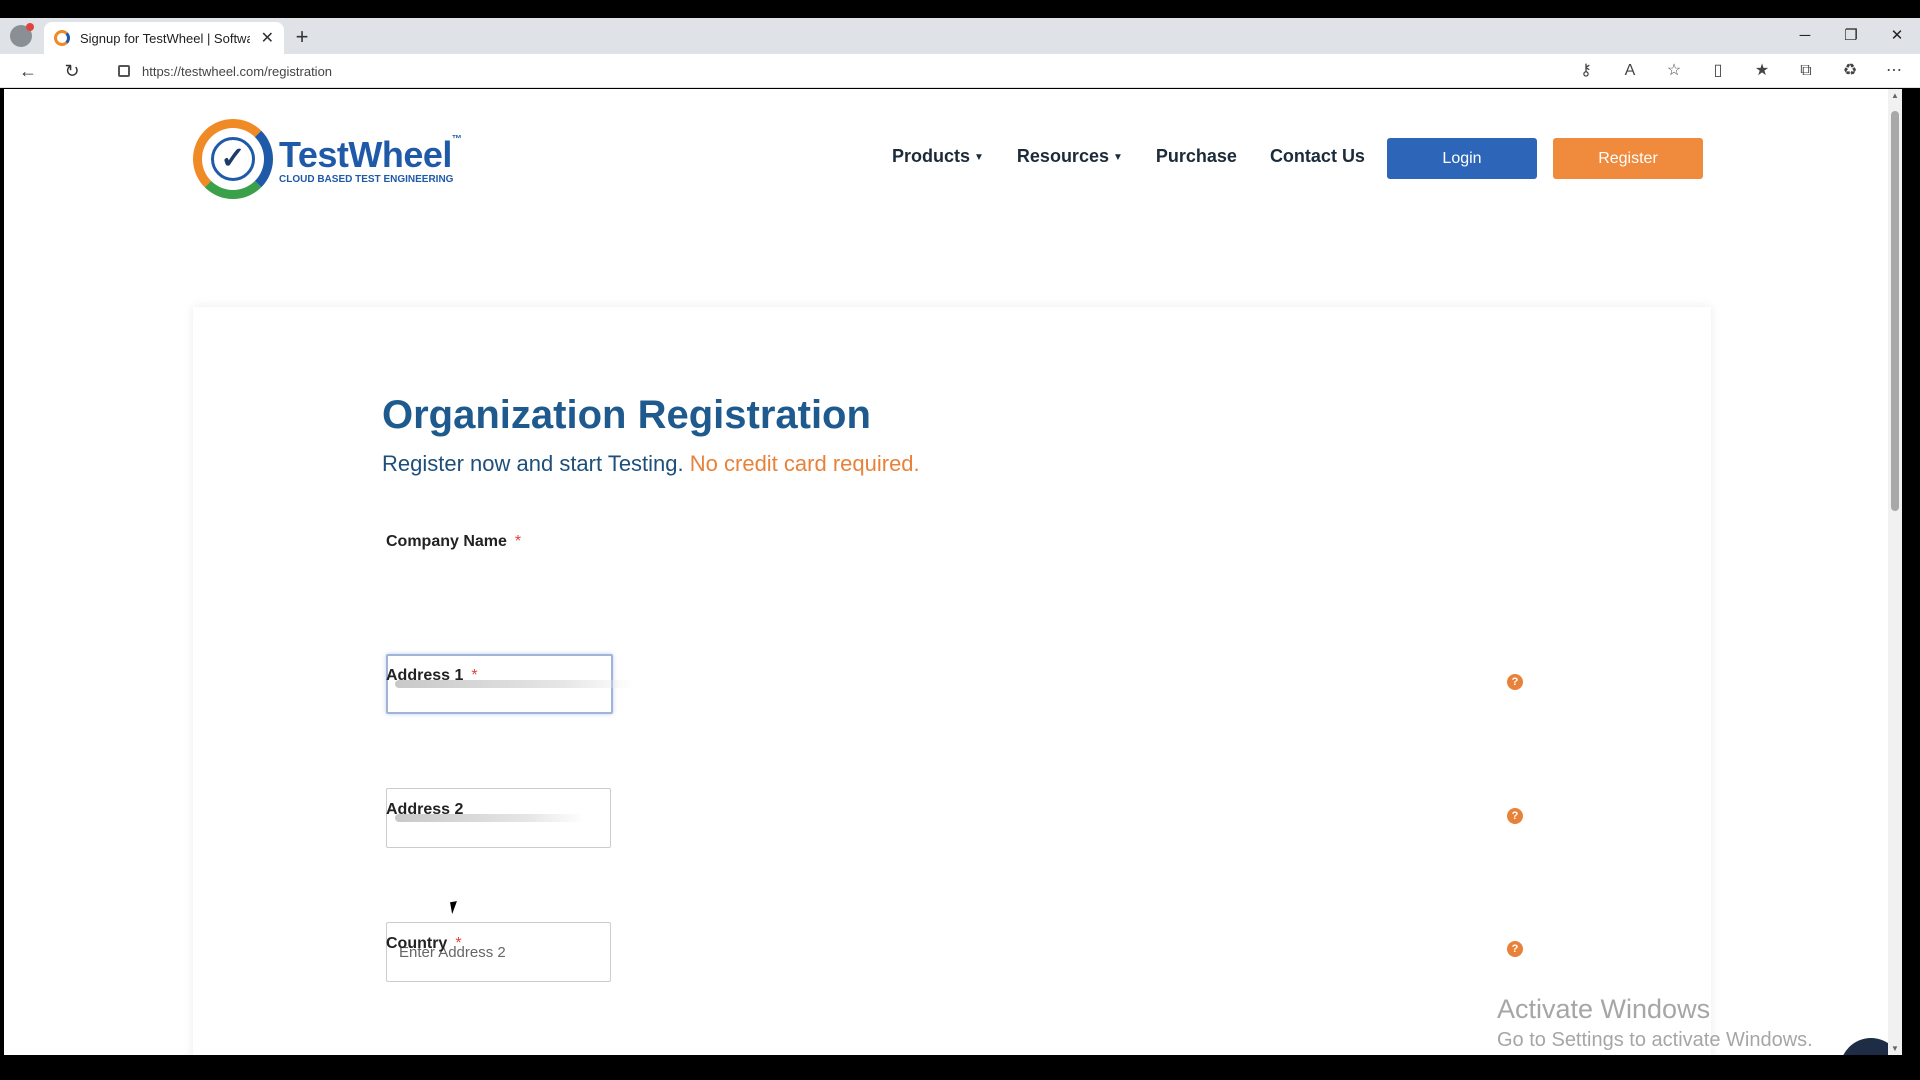  Describe the element at coordinates (1895, 95) in the screenshot. I see `scroll-up-icon: ▲` at that location.